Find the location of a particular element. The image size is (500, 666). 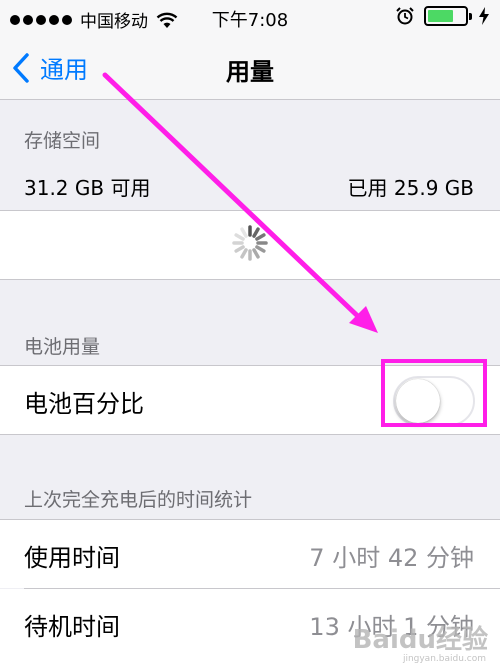

charging-bolt-icon is located at coordinates (484, 16).